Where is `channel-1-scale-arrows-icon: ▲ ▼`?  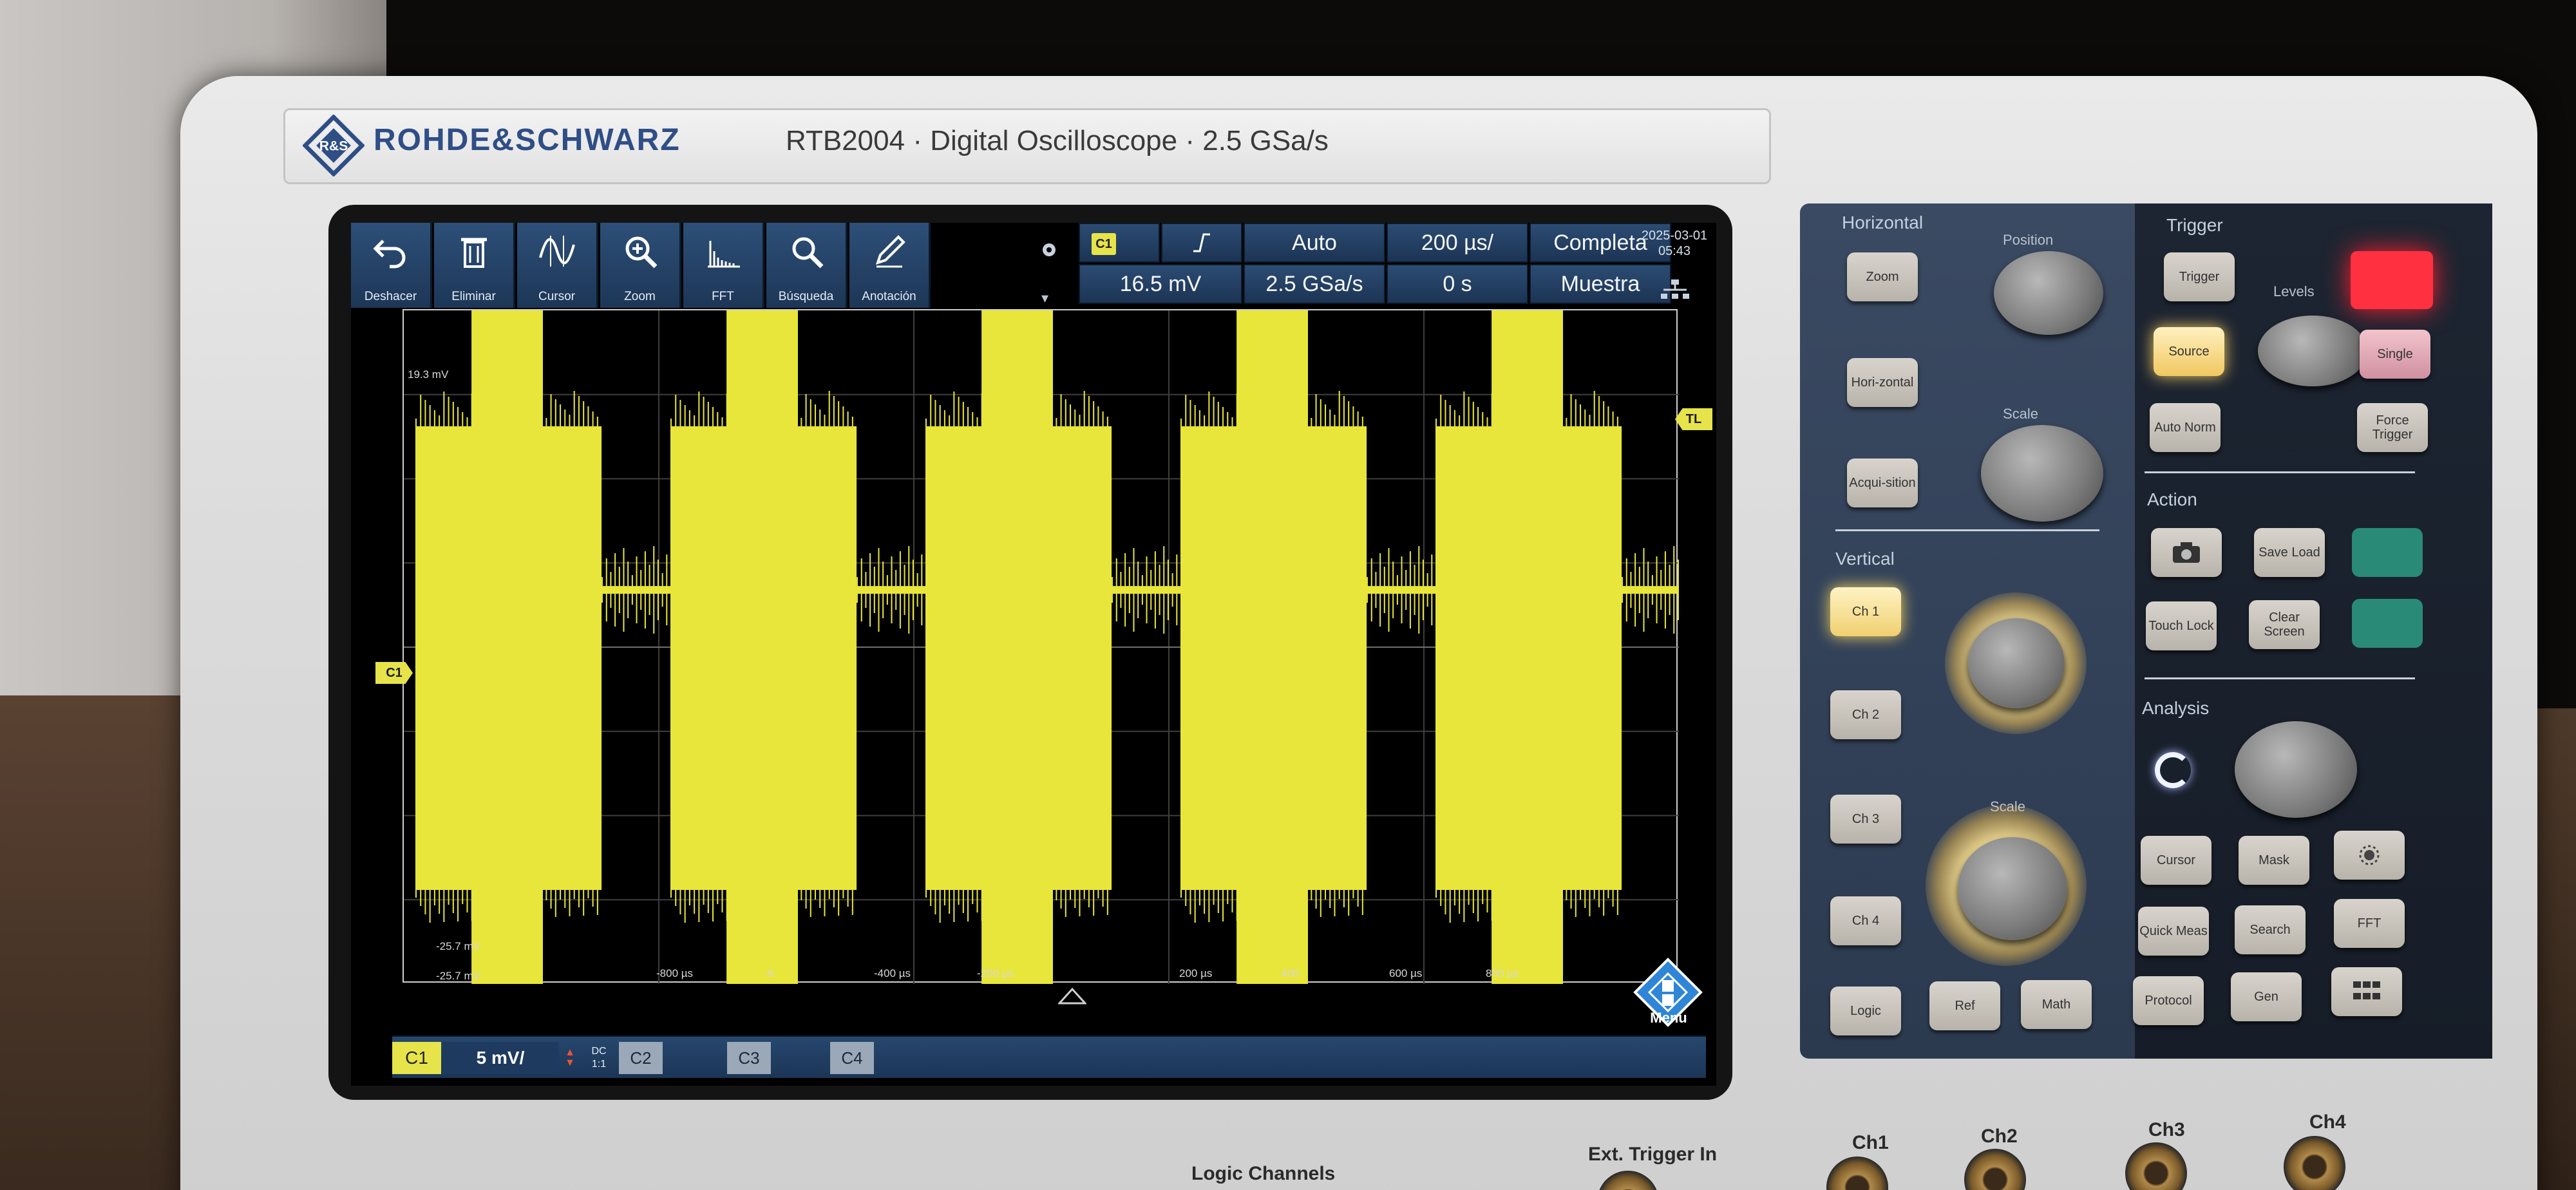
channel-1-scale-arrows-icon: ▲ ▼ is located at coordinates (570, 1058).